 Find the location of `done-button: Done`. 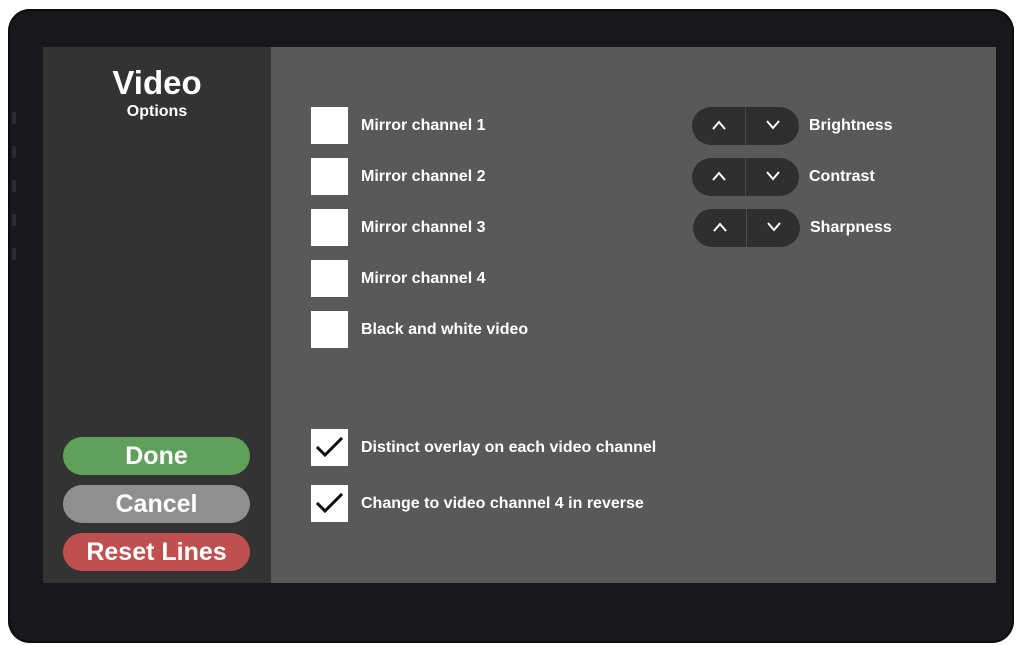

done-button: Done is located at coordinates (156, 456).